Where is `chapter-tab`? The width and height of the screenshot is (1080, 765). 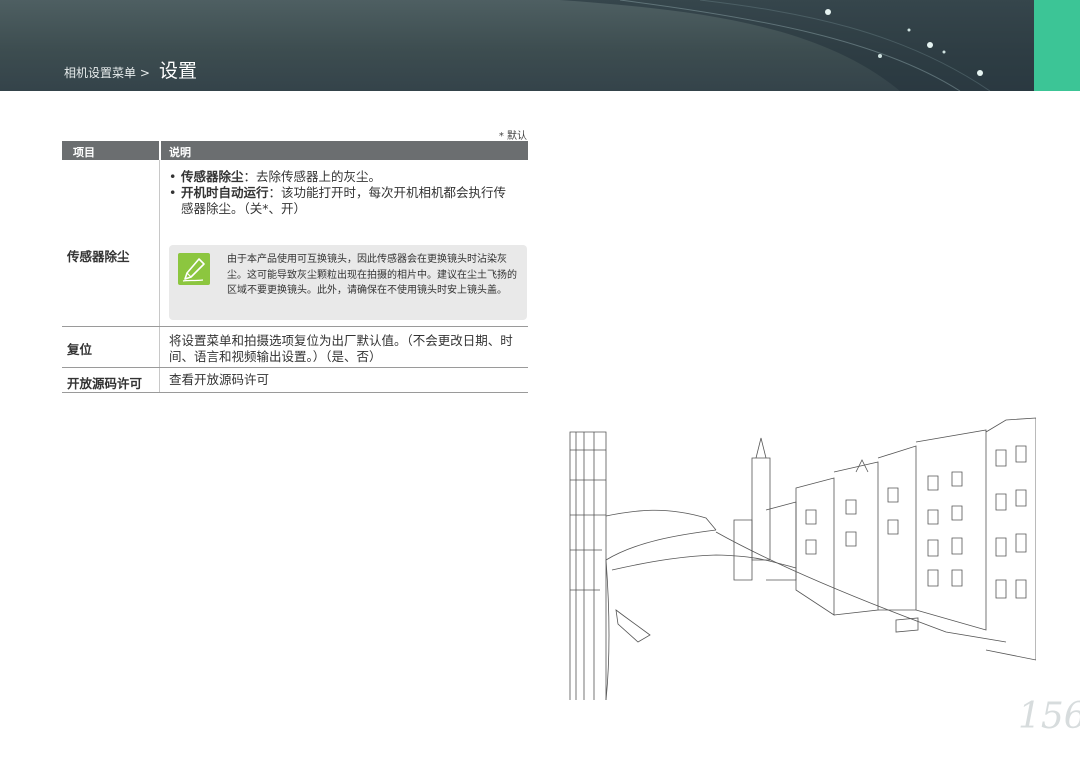 chapter-tab is located at coordinates (1057, 45).